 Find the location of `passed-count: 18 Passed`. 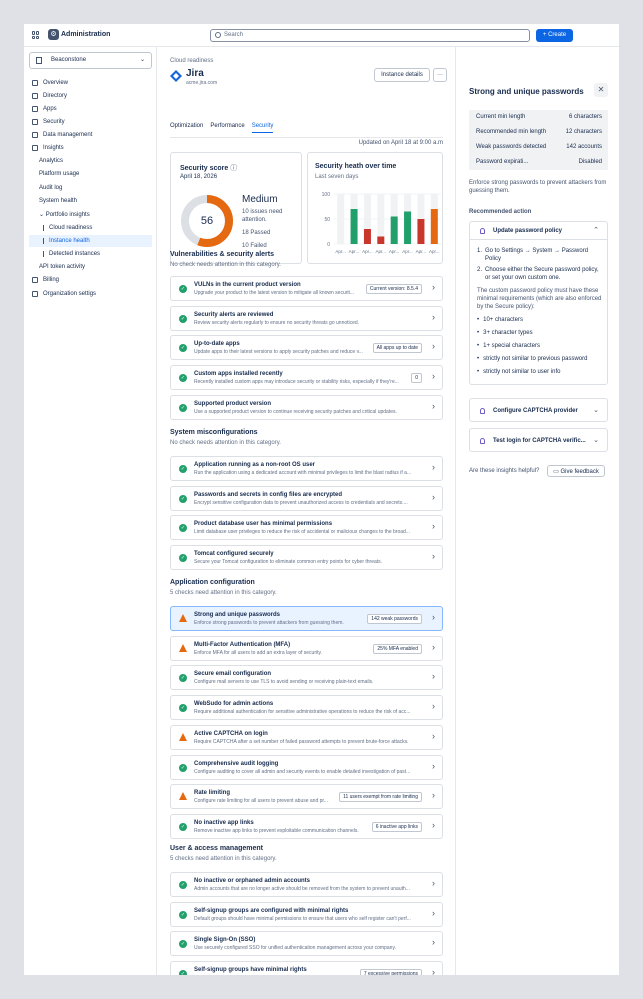

passed-count: 18 Passed is located at coordinates (256, 233).